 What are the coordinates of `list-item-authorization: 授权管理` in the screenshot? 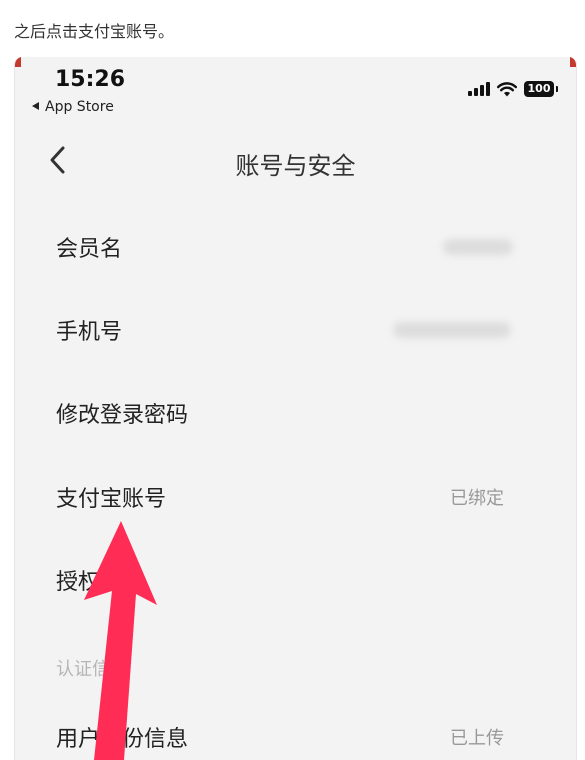 It's located at (295, 580).